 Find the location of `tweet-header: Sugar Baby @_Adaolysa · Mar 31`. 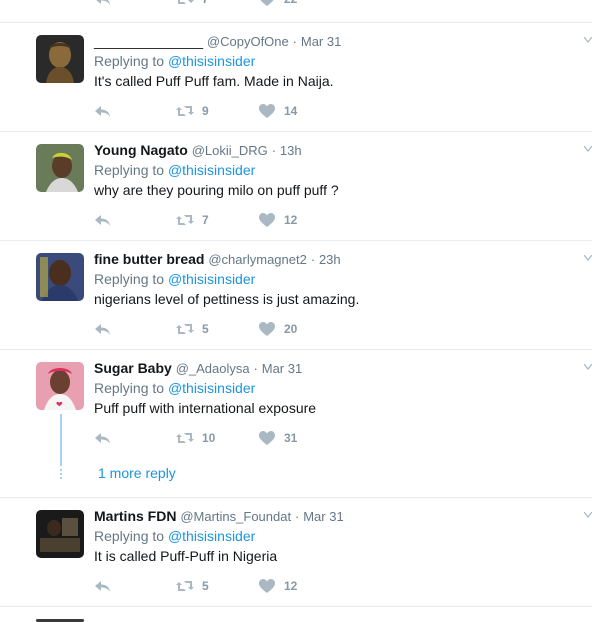

tweet-header: Sugar Baby @_Adaolysa · Mar 31 is located at coordinates (198, 368).